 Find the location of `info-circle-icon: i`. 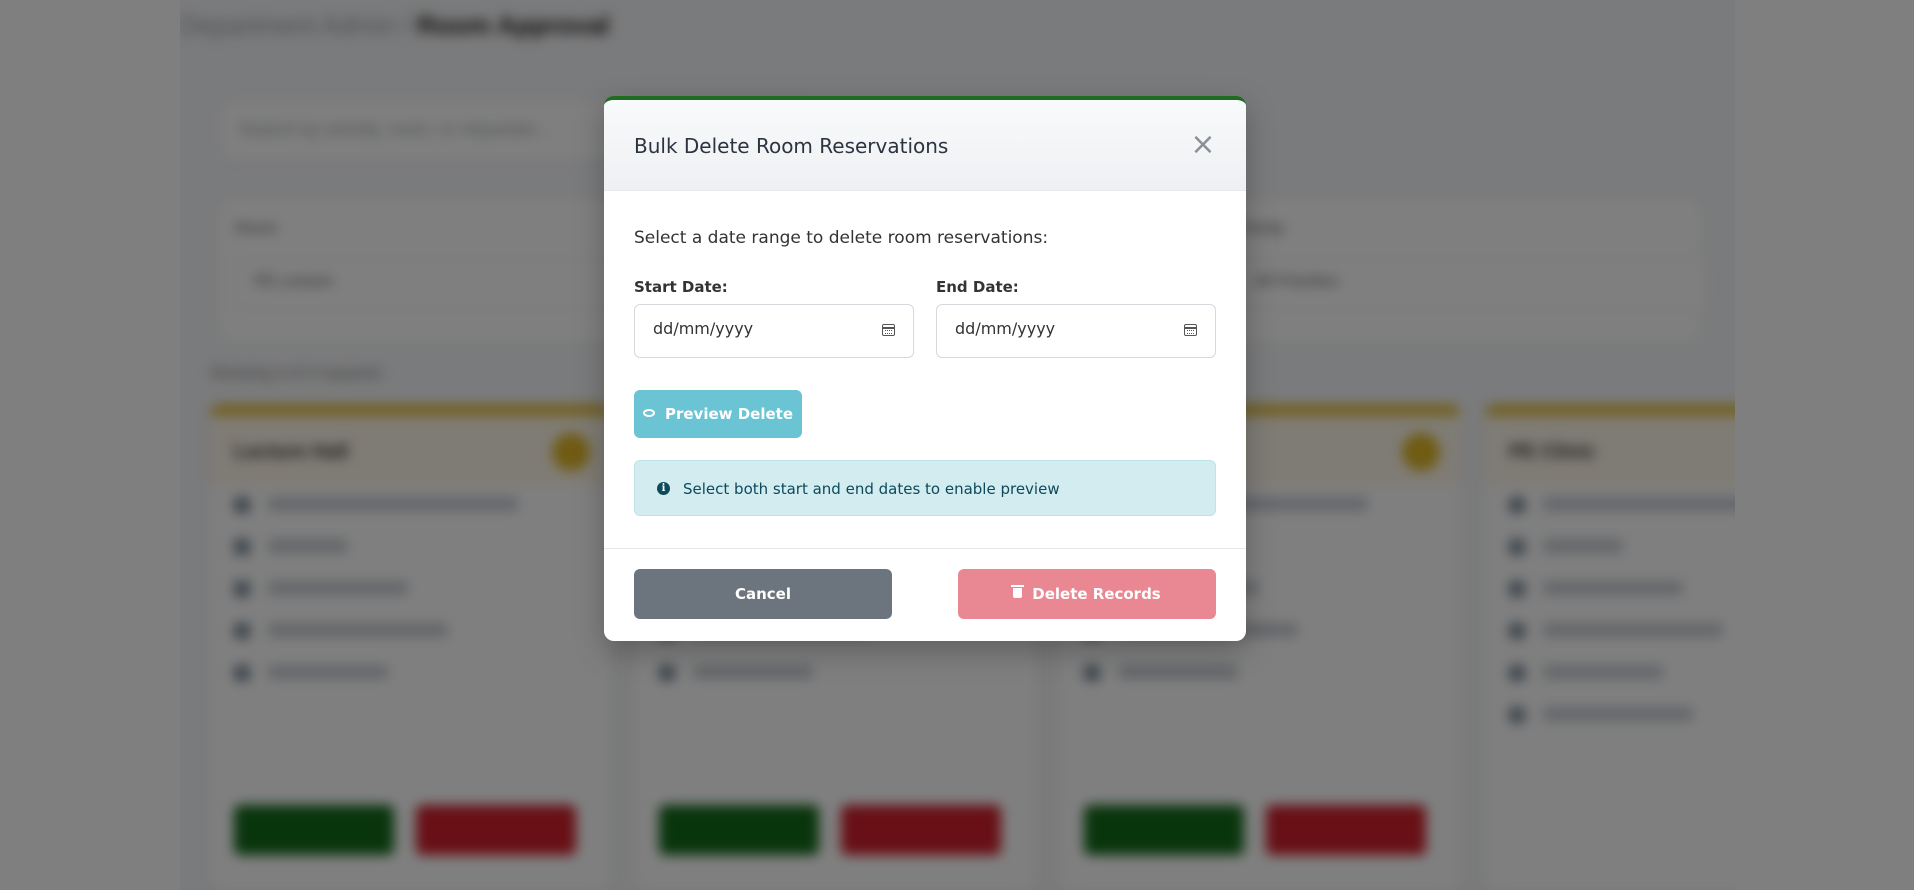

info-circle-icon: i is located at coordinates (663, 488).